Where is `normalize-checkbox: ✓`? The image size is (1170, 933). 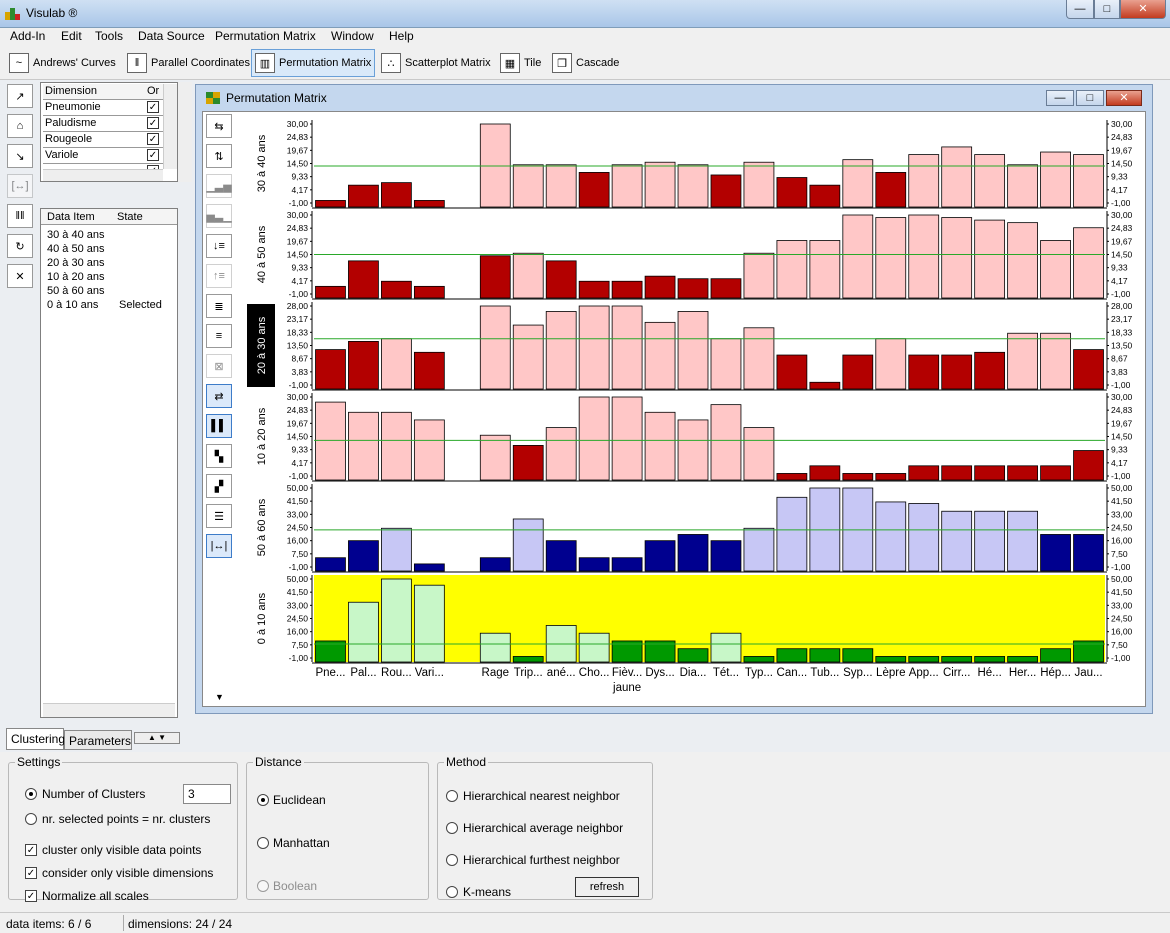 normalize-checkbox: ✓ is located at coordinates (31, 896).